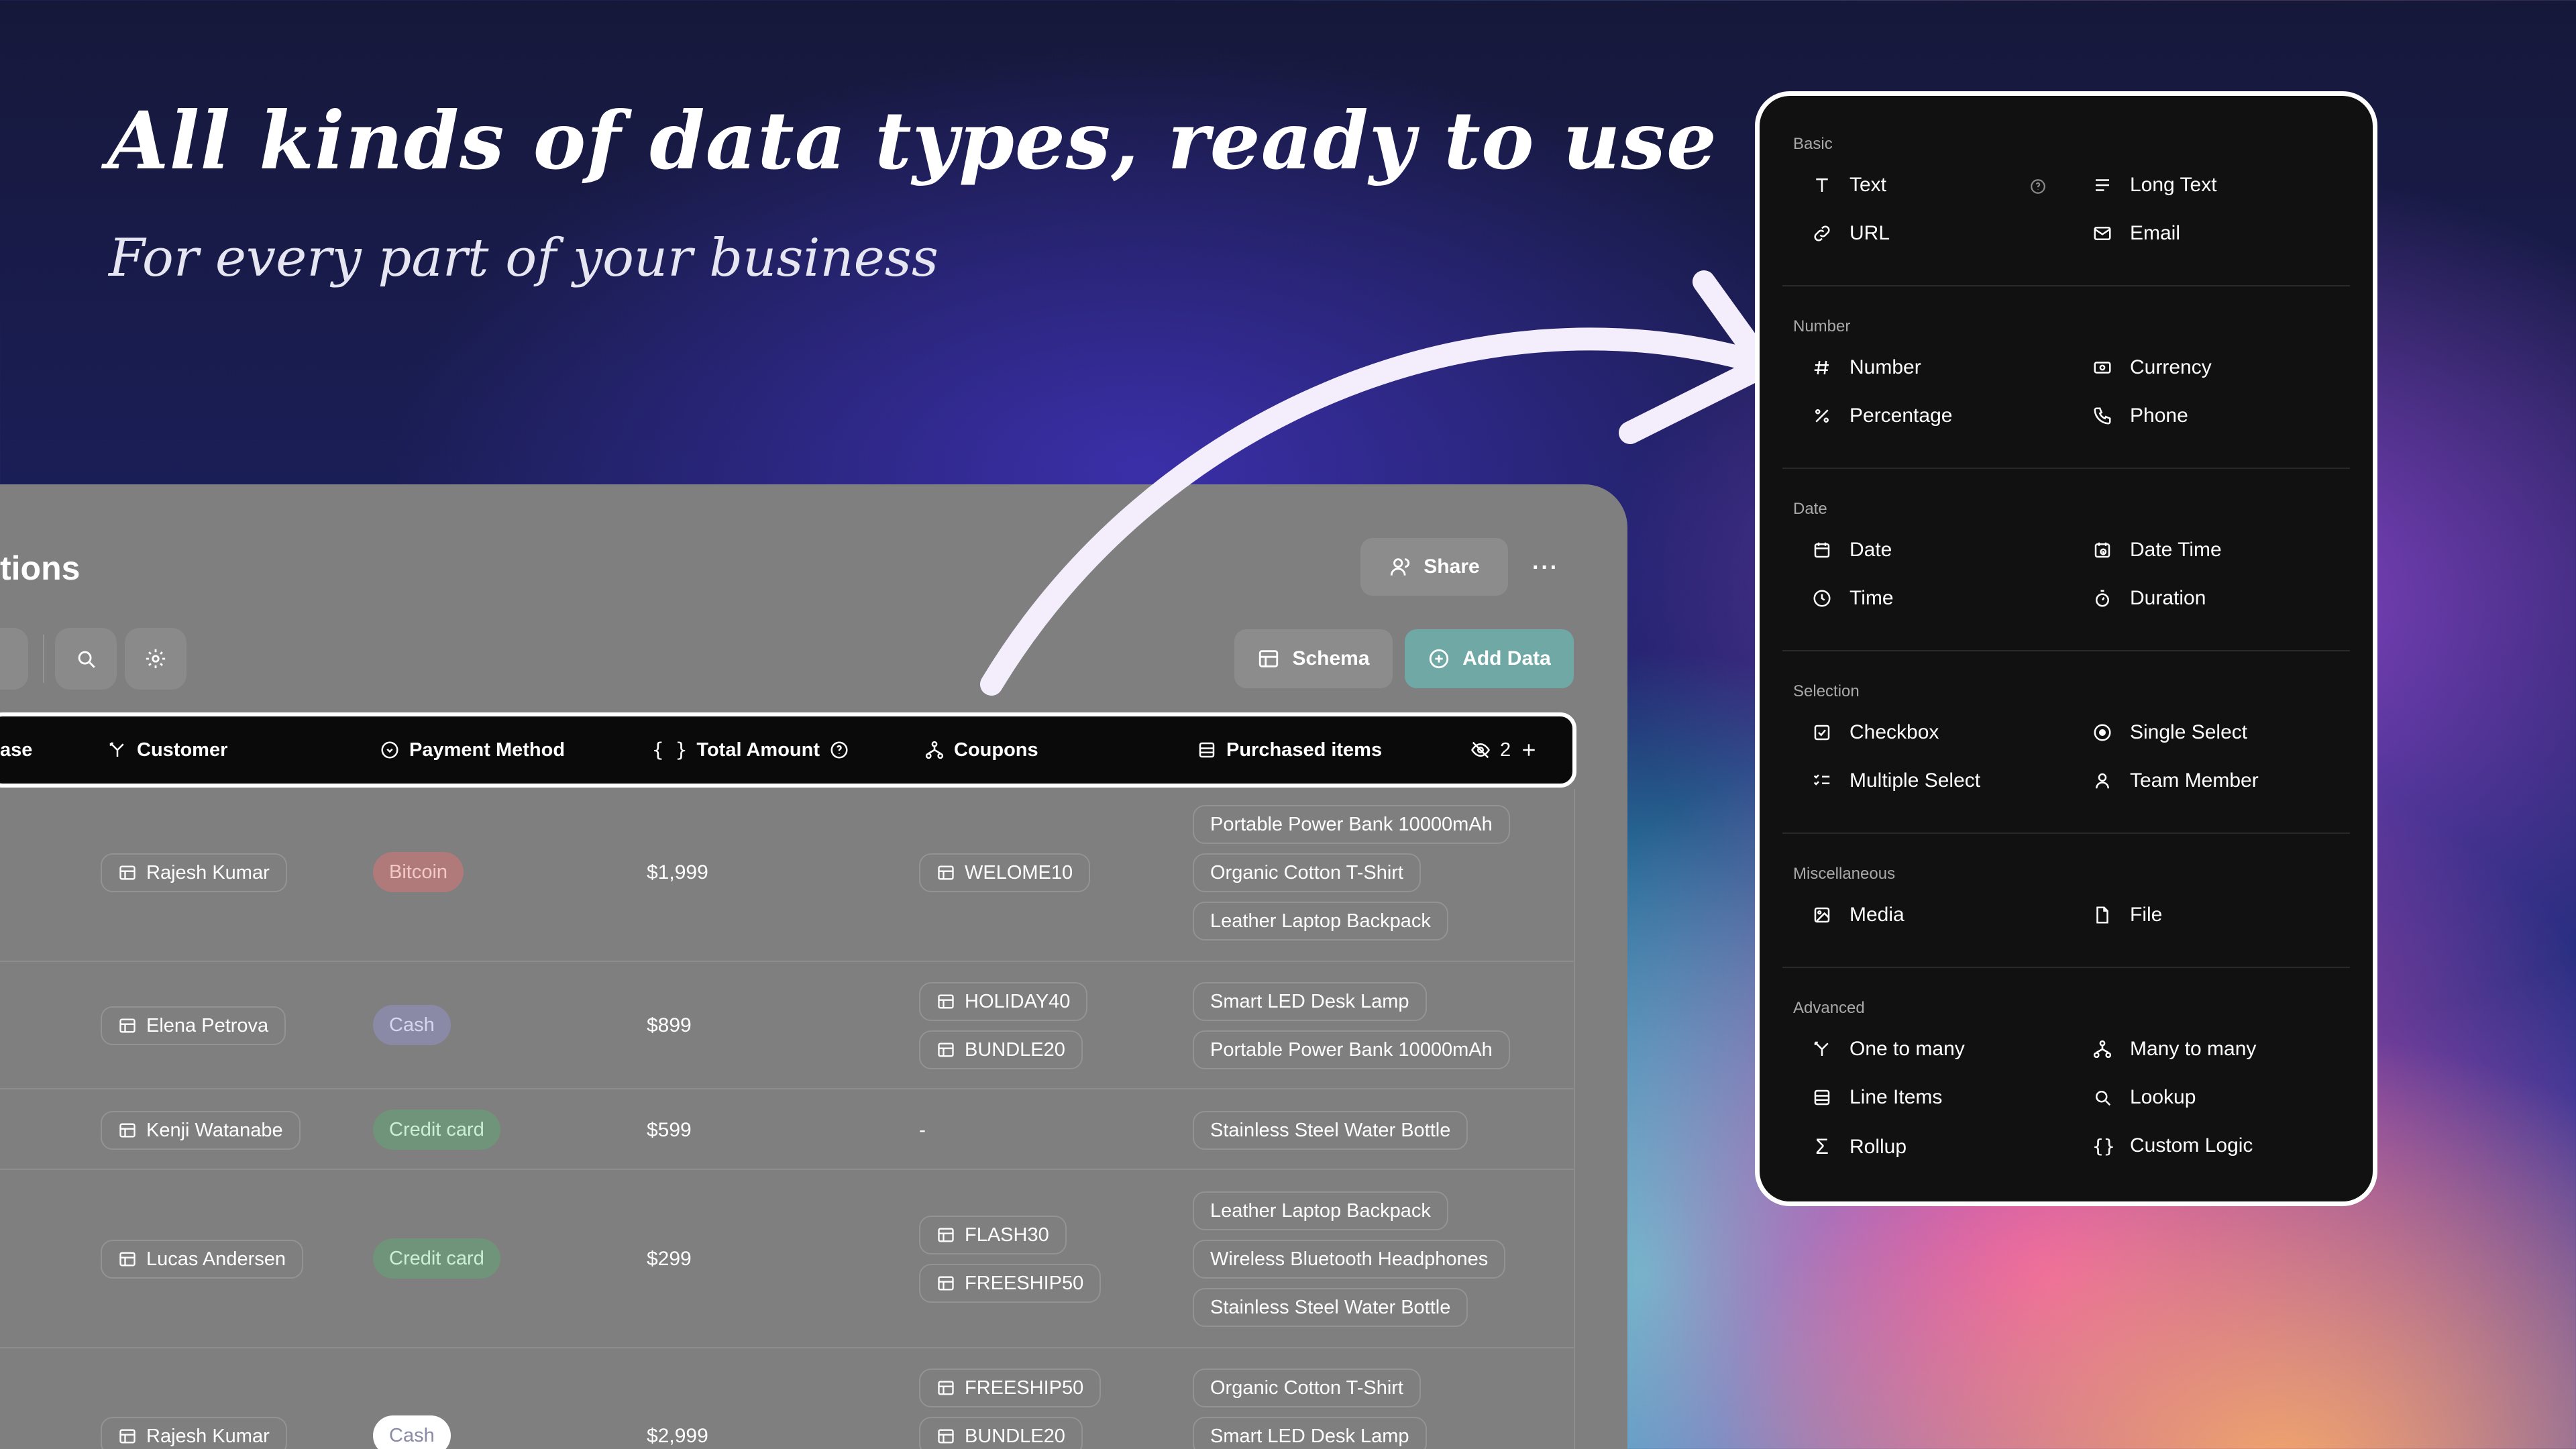  I want to click on section-label-basic: Basic, so click(1813, 144).